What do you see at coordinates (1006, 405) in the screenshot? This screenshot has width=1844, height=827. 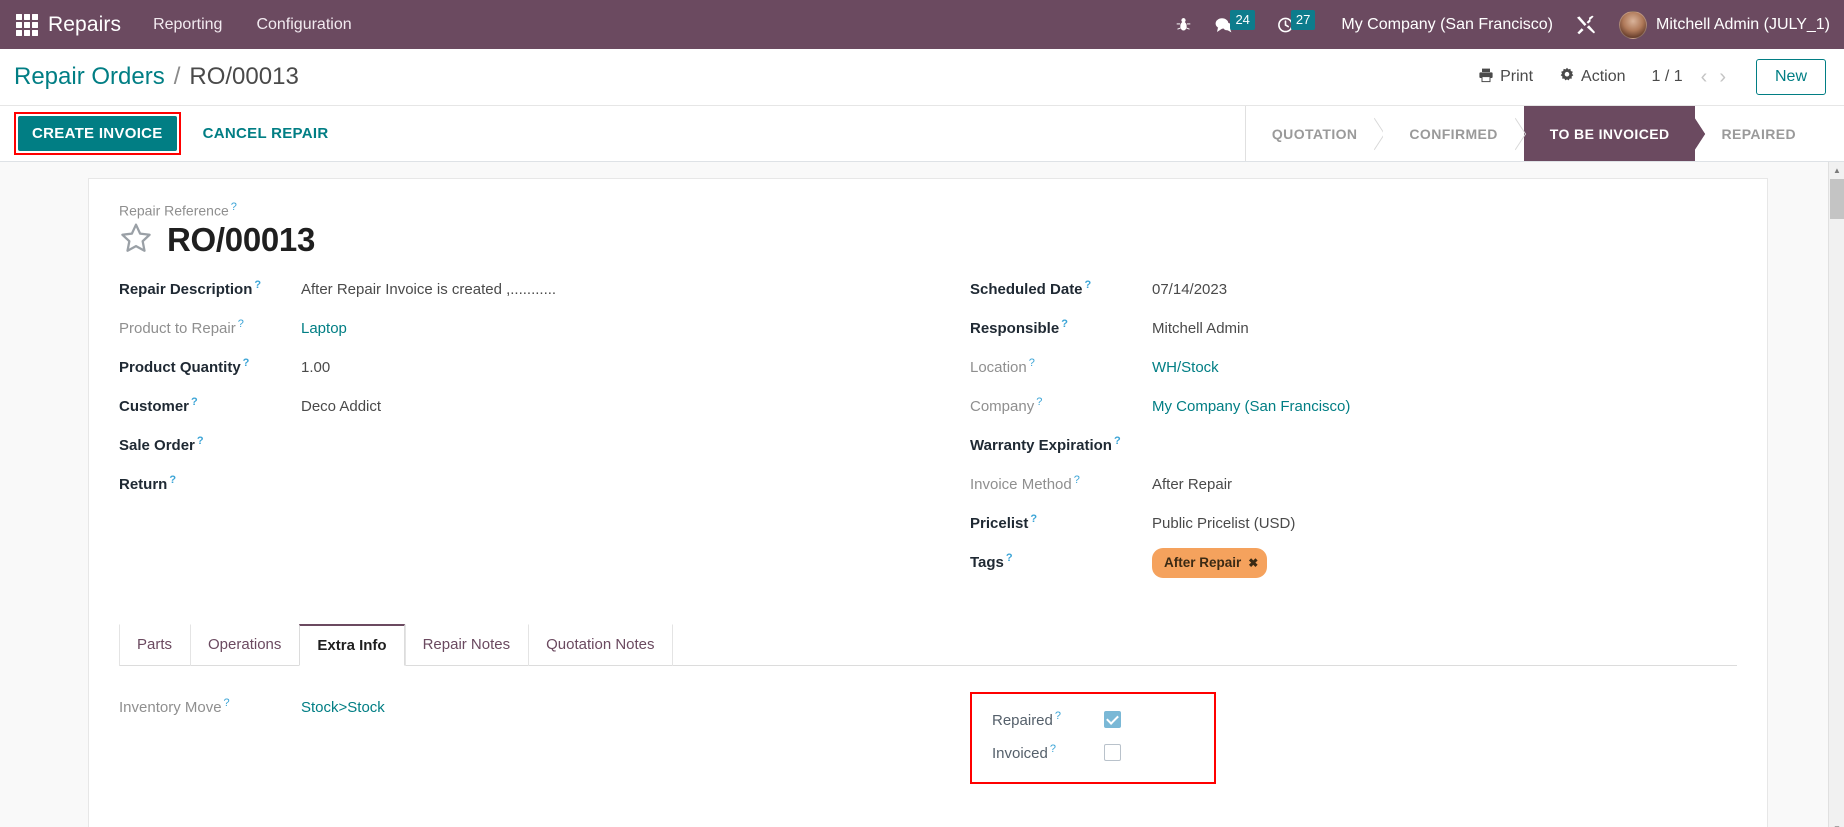 I see `field-label: Company?` at bounding box center [1006, 405].